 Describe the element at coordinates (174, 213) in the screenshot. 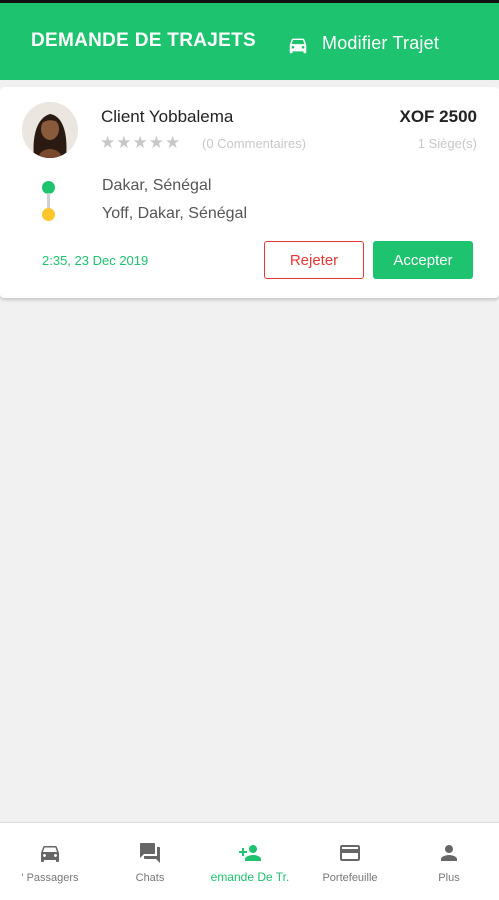

I see `destination-address: Yoff, Dakar, Sénégal` at that location.